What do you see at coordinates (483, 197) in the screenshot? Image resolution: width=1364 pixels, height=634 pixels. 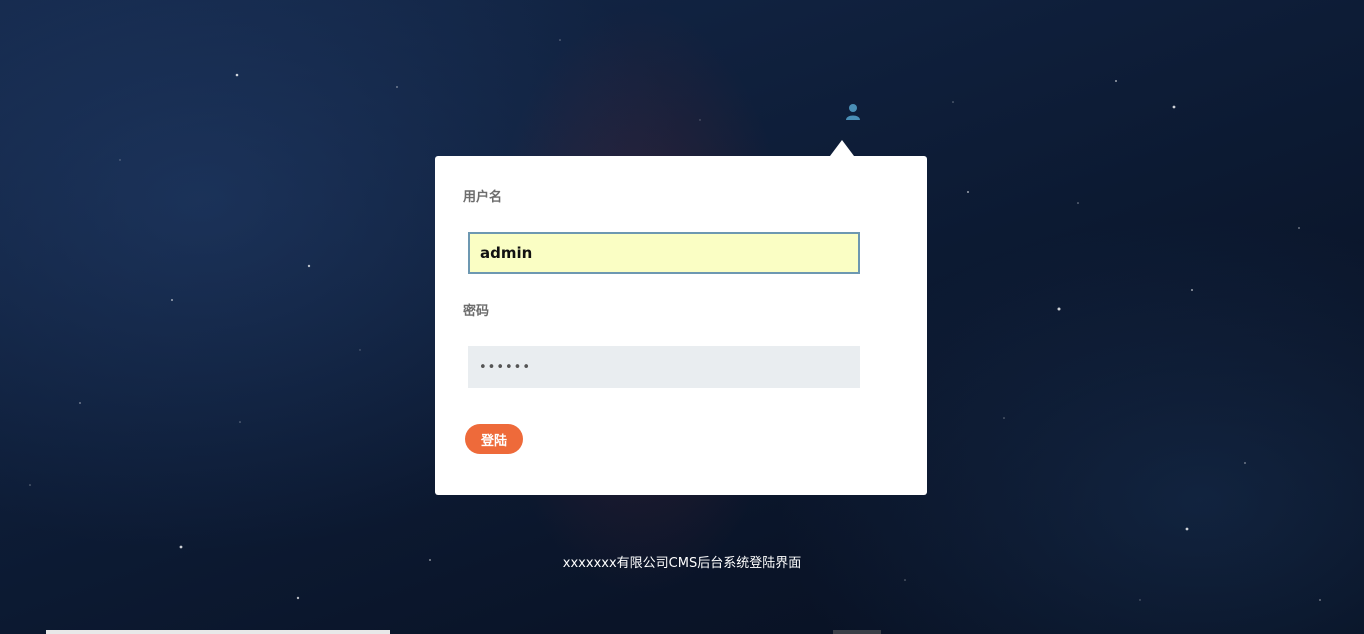 I see `username-label: 用户名` at bounding box center [483, 197].